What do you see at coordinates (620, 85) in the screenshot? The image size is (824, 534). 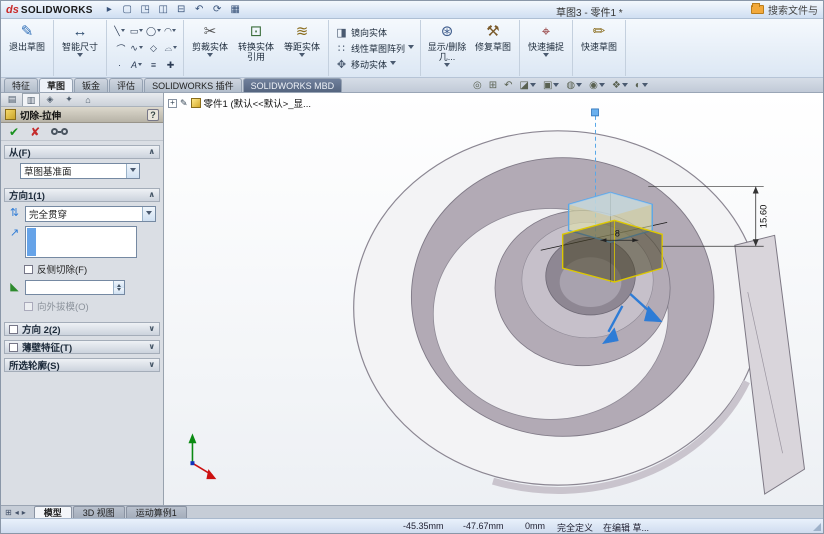 I see `edit-appearance-icon: ❖` at bounding box center [620, 85].